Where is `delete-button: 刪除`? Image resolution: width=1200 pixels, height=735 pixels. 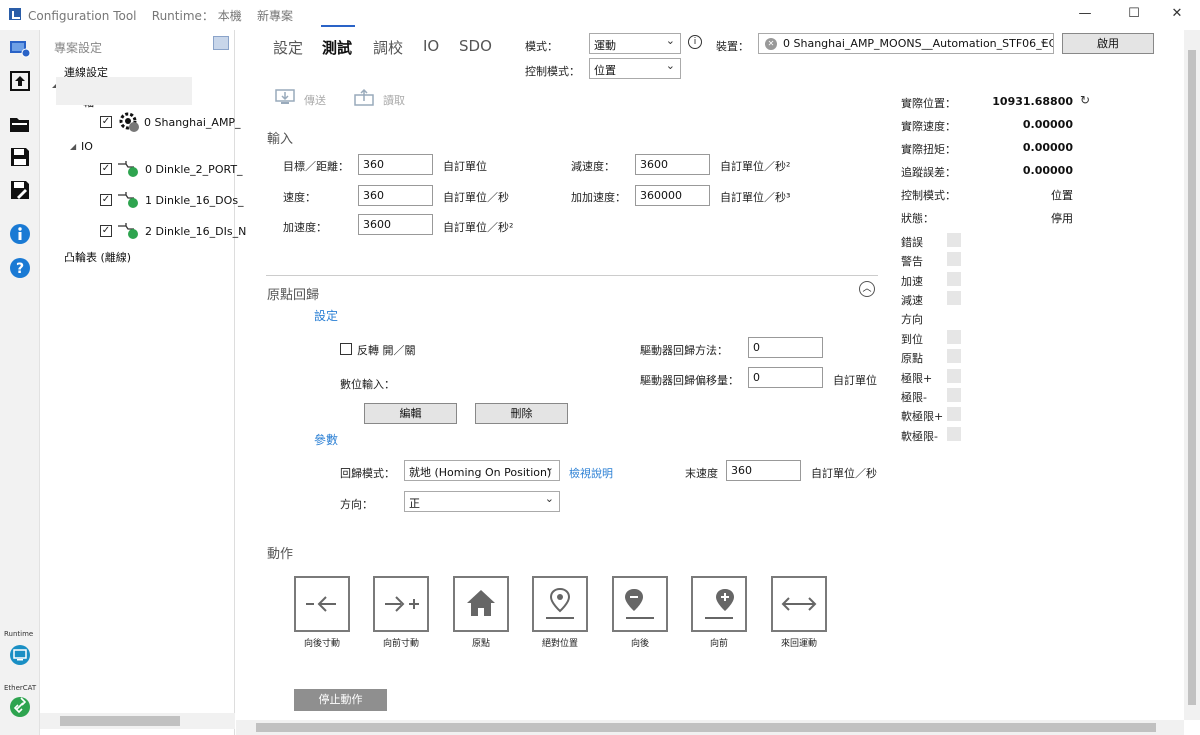 delete-button: 刪除 is located at coordinates (521, 413).